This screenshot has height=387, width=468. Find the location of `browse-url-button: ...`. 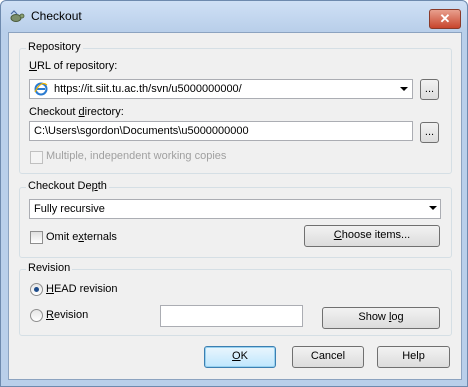

browse-url-button: ... is located at coordinates (429, 89).